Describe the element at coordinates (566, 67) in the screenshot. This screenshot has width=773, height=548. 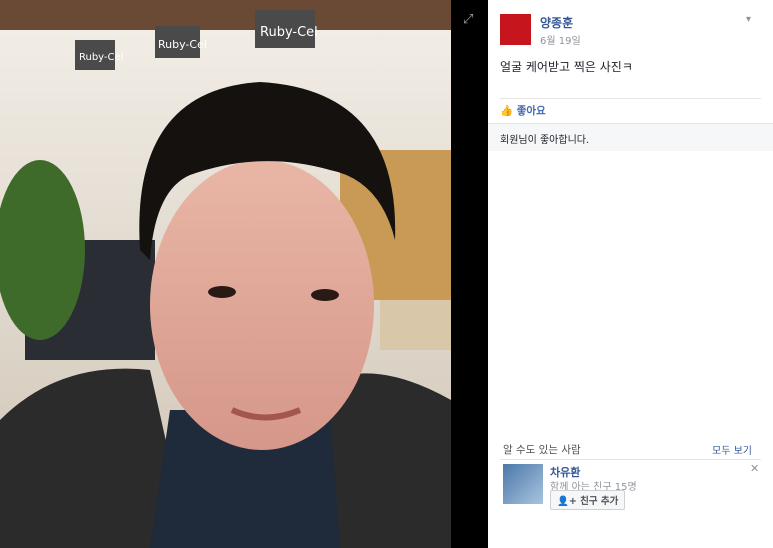
I see `post-caption: 얼굴 케어받고 찍은 사진ㅋ` at that location.